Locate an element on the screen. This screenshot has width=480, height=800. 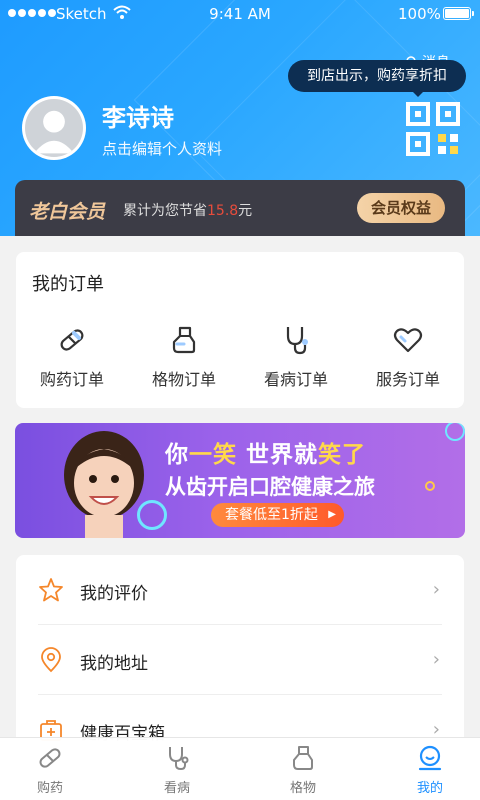
order-item-service: 服务订单 is located at coordinates (408, 357).